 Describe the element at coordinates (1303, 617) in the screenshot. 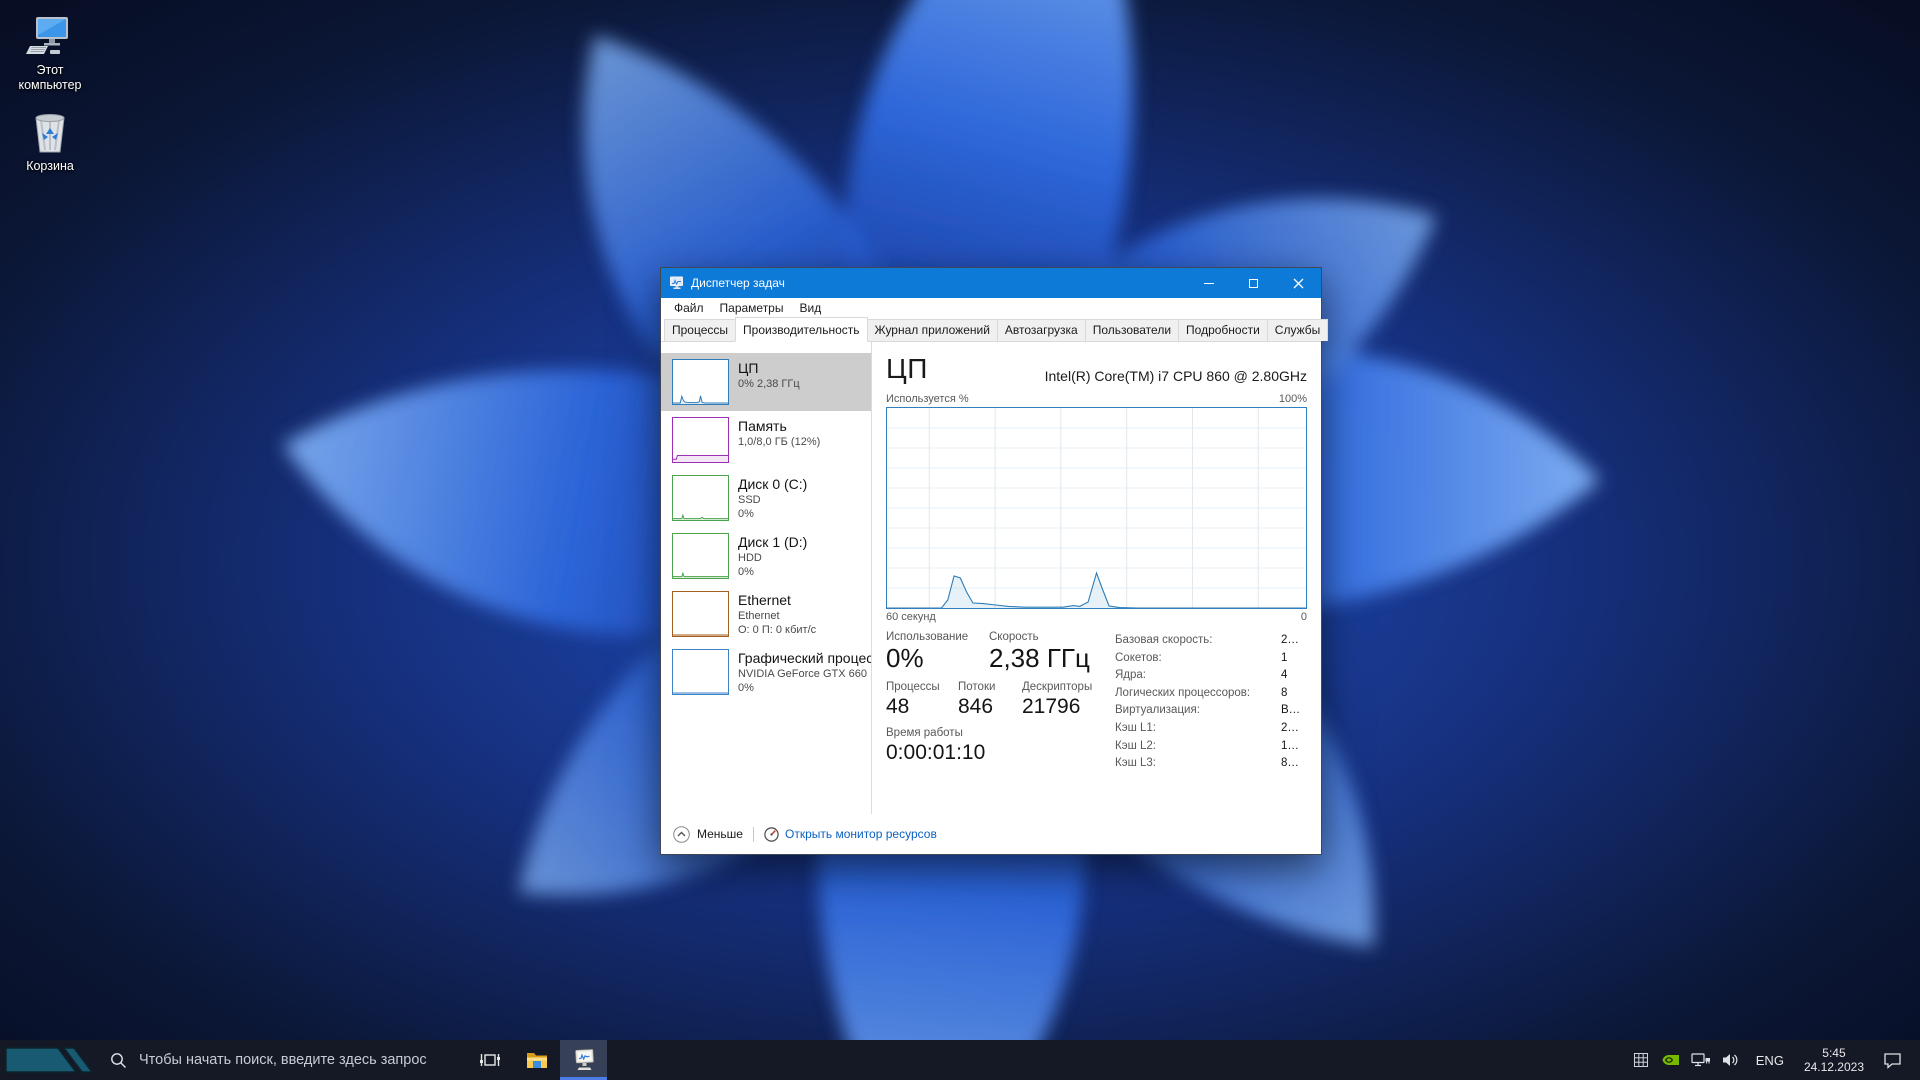

I see `graph-xmax-label: 0` at that location.